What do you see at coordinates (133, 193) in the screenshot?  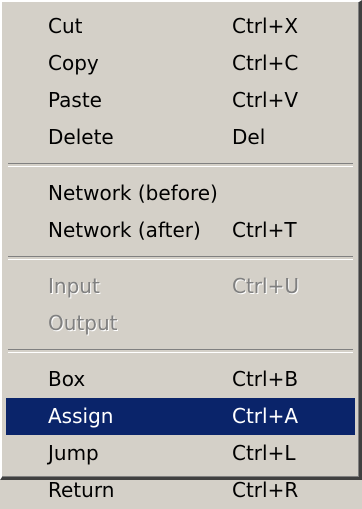 I see `menu-item-label: Network (before)` at bounding box center [133, 193].